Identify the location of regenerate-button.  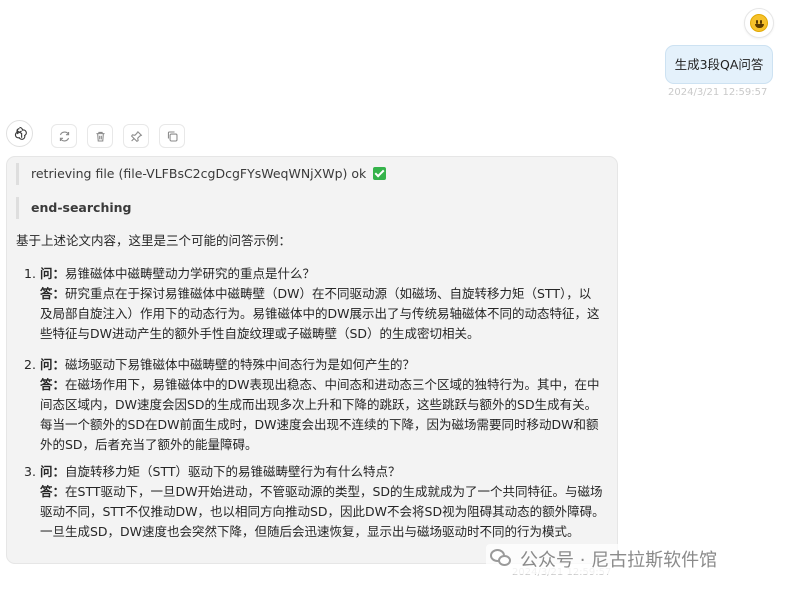
(64, 136).